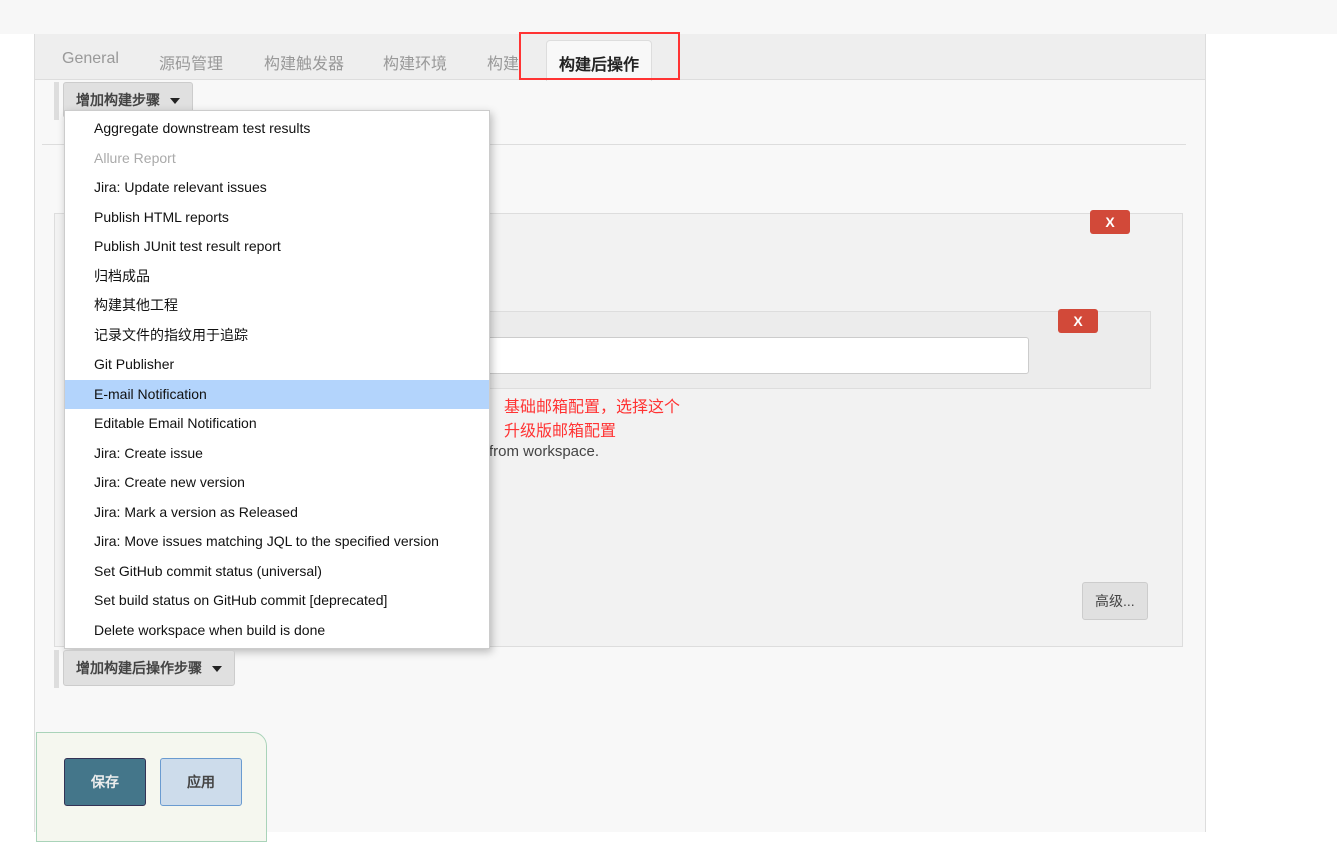  What do you see at coordinates (277, 572) in the screenshot?
I see `menu-item: Set GitHub commit status (universal)` at bounding box center [277, 572].